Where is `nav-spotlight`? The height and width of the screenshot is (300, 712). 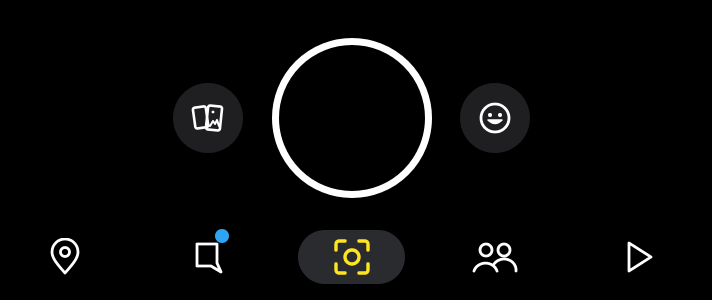
nav-spotlight is located at coordinates (639, 257).